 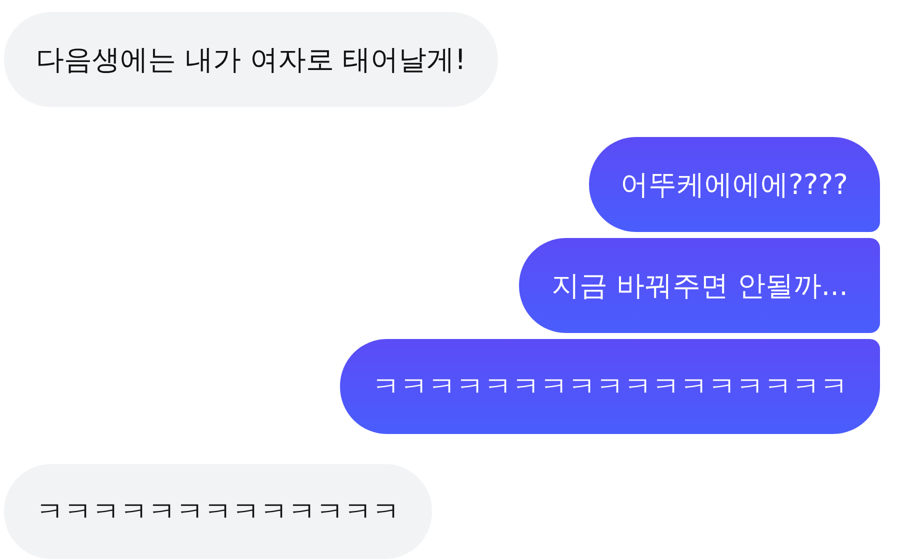 What do you see at coordinates (218, 511) in the screenshot?
I see `received-message: ㅋㅋㅋㅋㅋㅋㅋㅋㅋㅋㅋㅋㅋ` at bounding box center [218, 511].